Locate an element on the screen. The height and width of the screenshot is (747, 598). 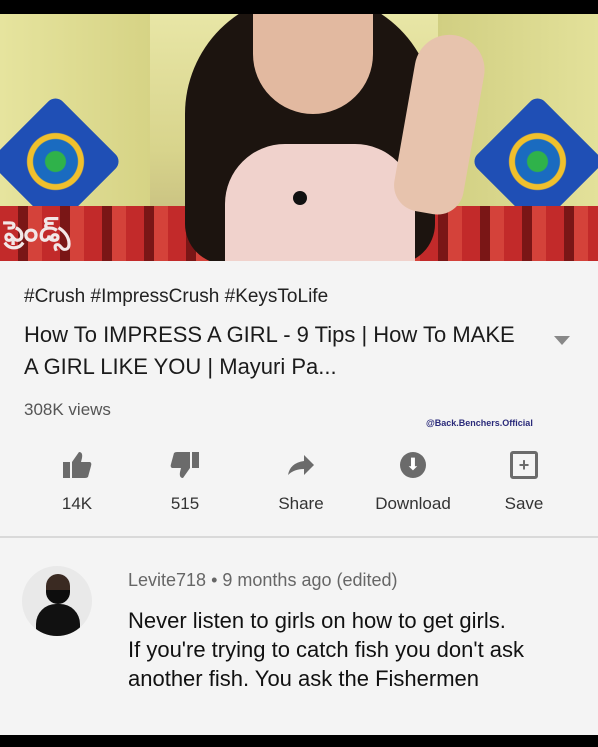
comment-author: Levite718 is located at coordinates (167, 580).